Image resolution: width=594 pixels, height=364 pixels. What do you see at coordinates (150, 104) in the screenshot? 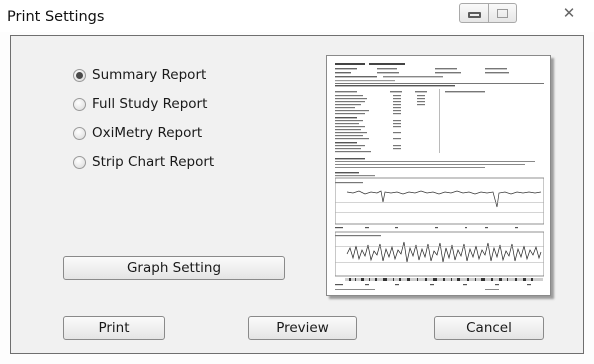
I see `radio-label: Full Study Report` at bounding box center [150, 104].